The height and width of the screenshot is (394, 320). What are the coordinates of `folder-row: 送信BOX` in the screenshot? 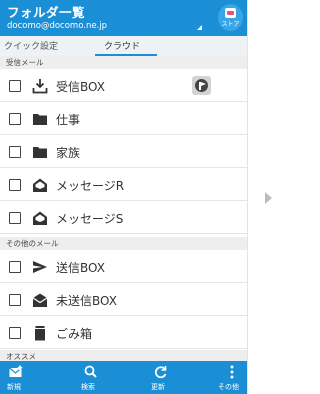 It's located at (123, 266).